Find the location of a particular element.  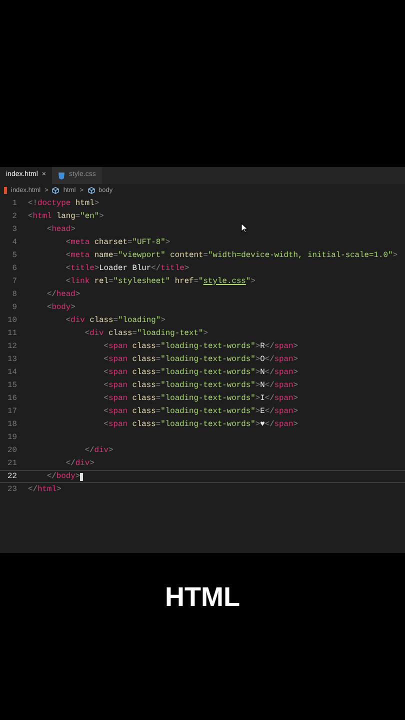

caption-text: HTML is located at coordinates (202, 597).